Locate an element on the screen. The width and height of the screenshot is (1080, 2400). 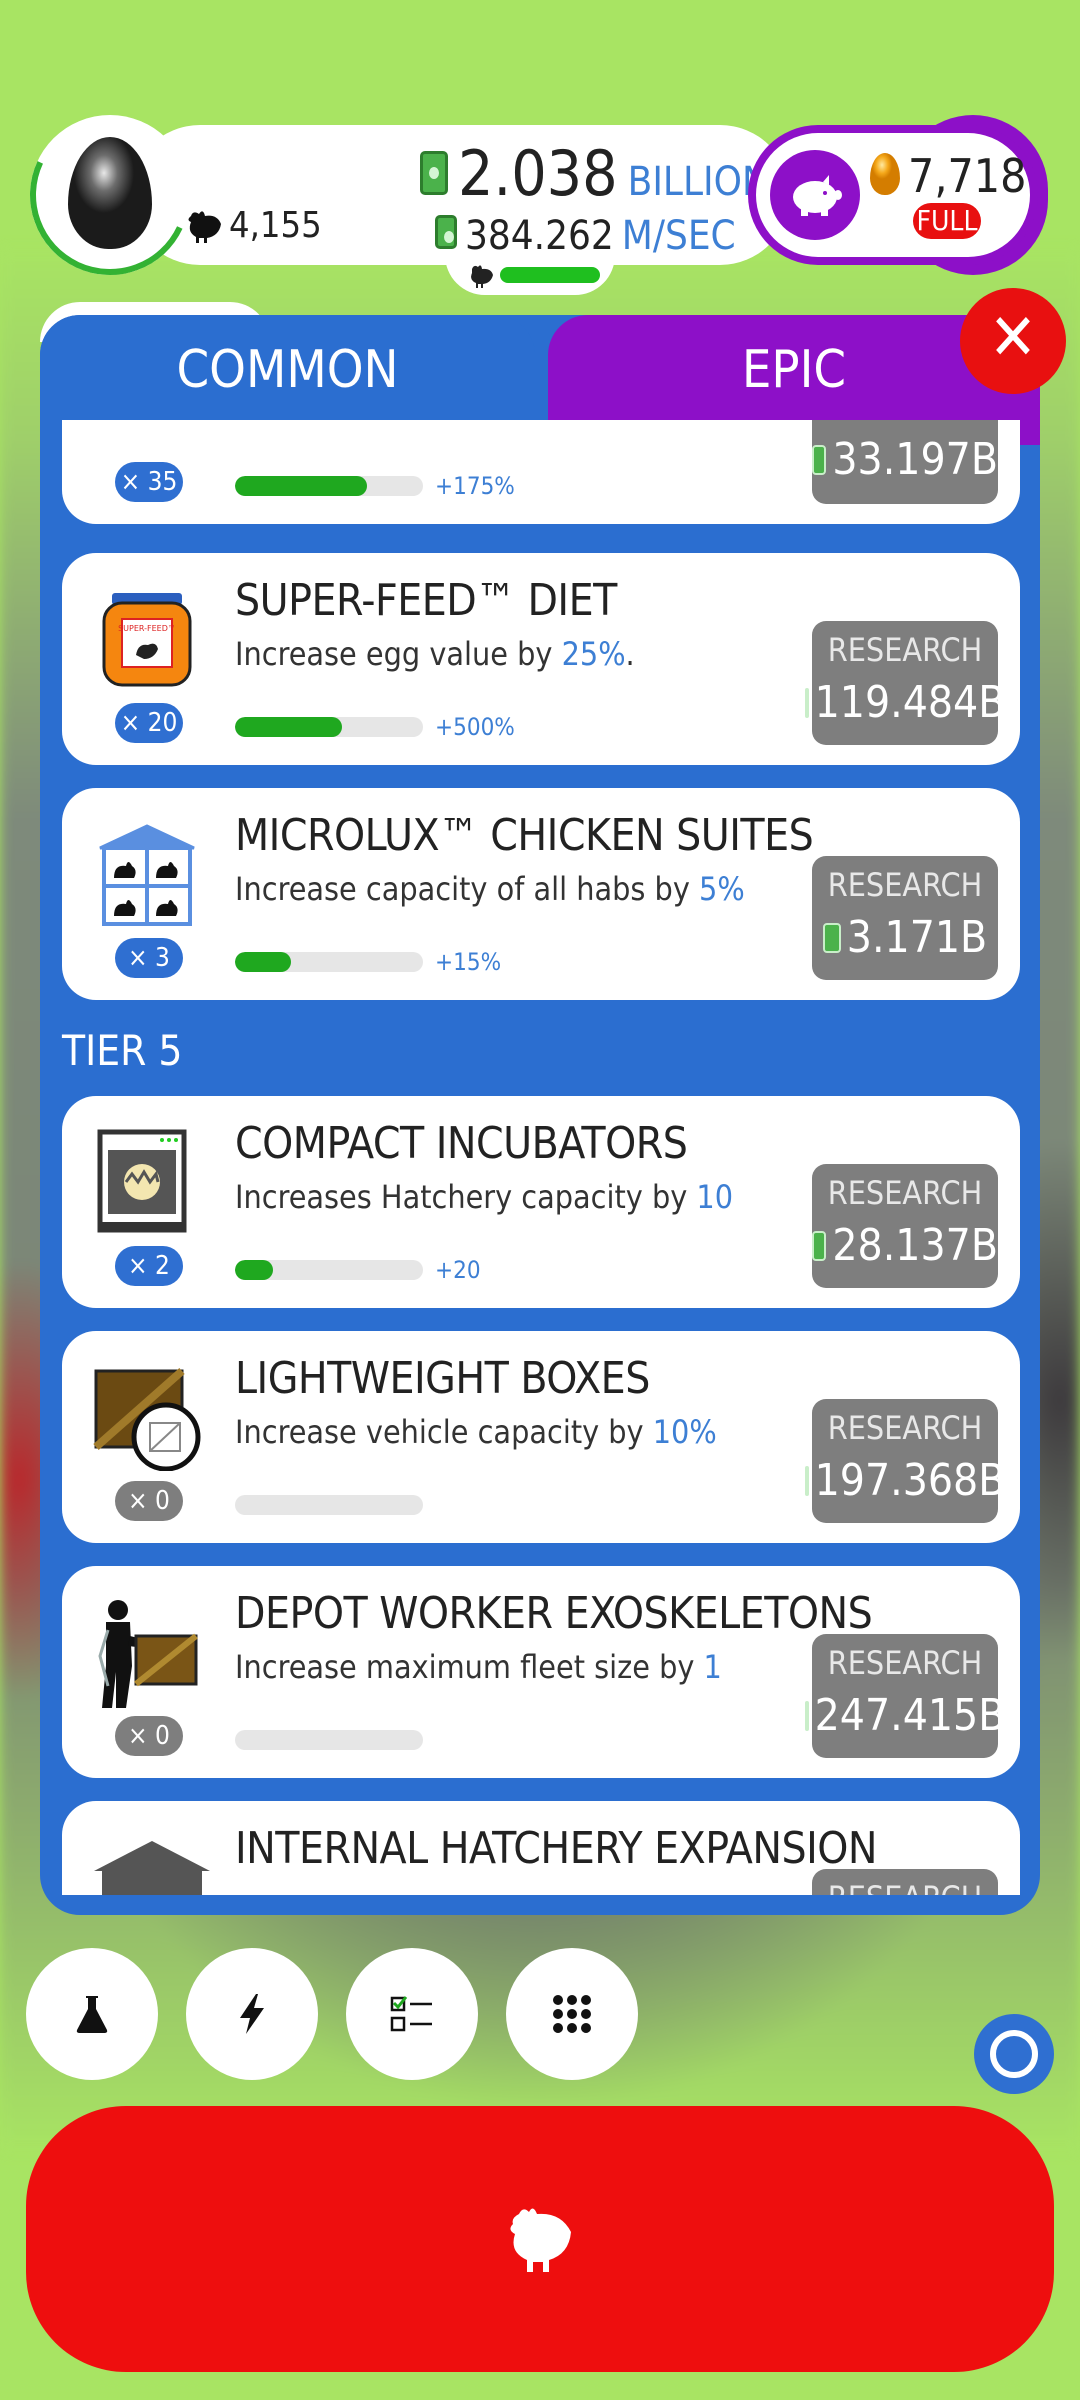
svg-text: SUPER-FEED™ is located at coordinates (147, 628).